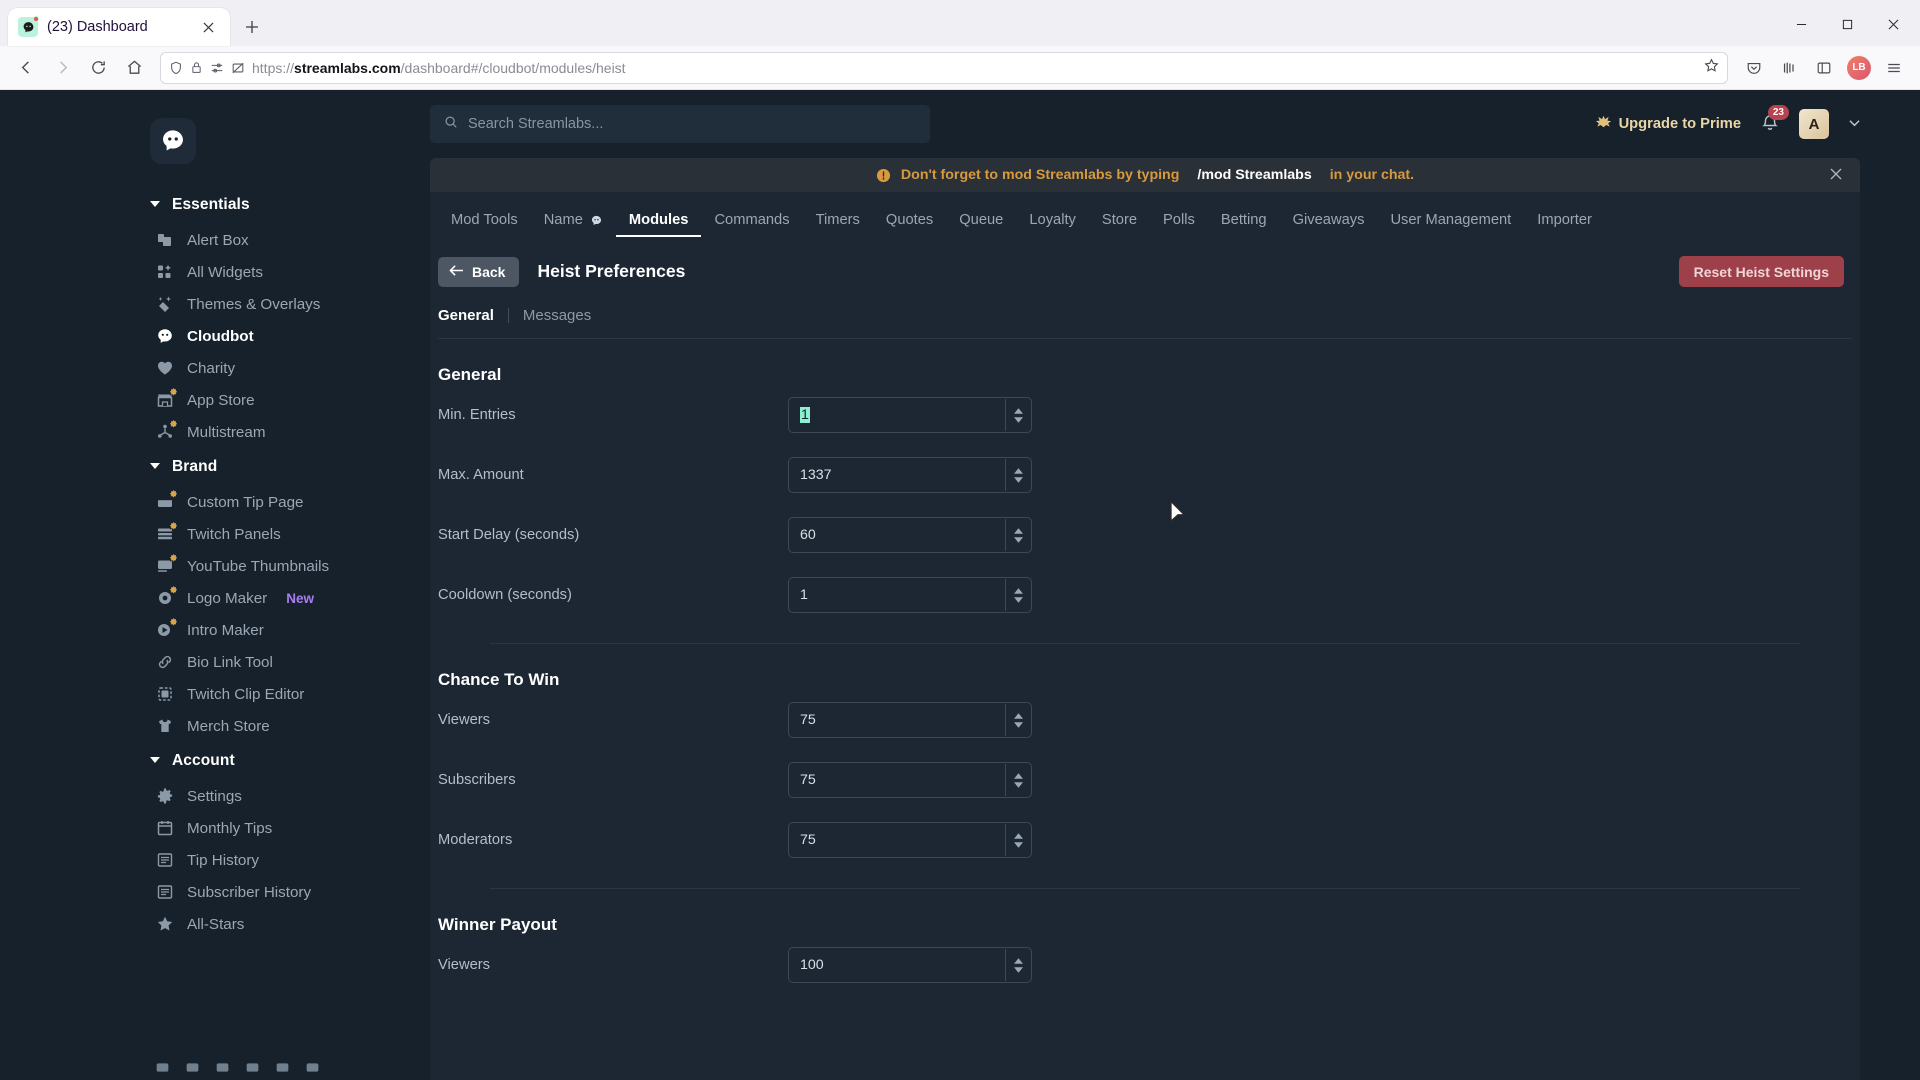 The height and width of the screenshot is (1080, 1920). Describe the element at coordinates (1244, 221) in the screenshot. I see `tab-betting: Betting` at that location.